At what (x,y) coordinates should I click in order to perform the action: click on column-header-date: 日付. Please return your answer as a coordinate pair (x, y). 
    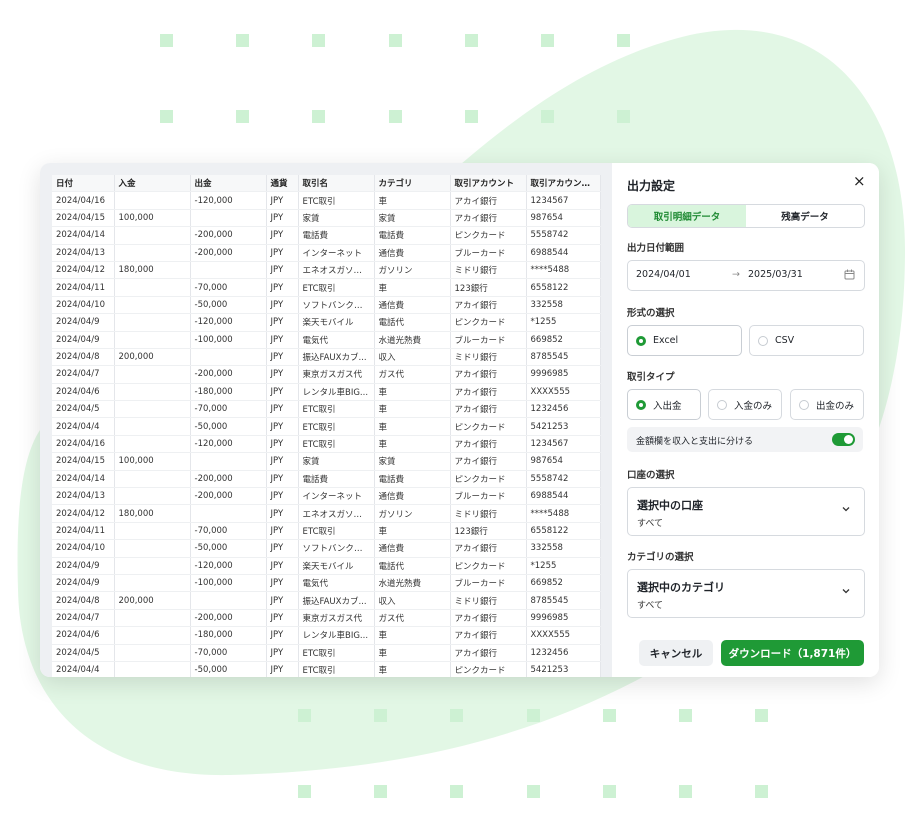
    Looking at the image, I should click on (83, 184).